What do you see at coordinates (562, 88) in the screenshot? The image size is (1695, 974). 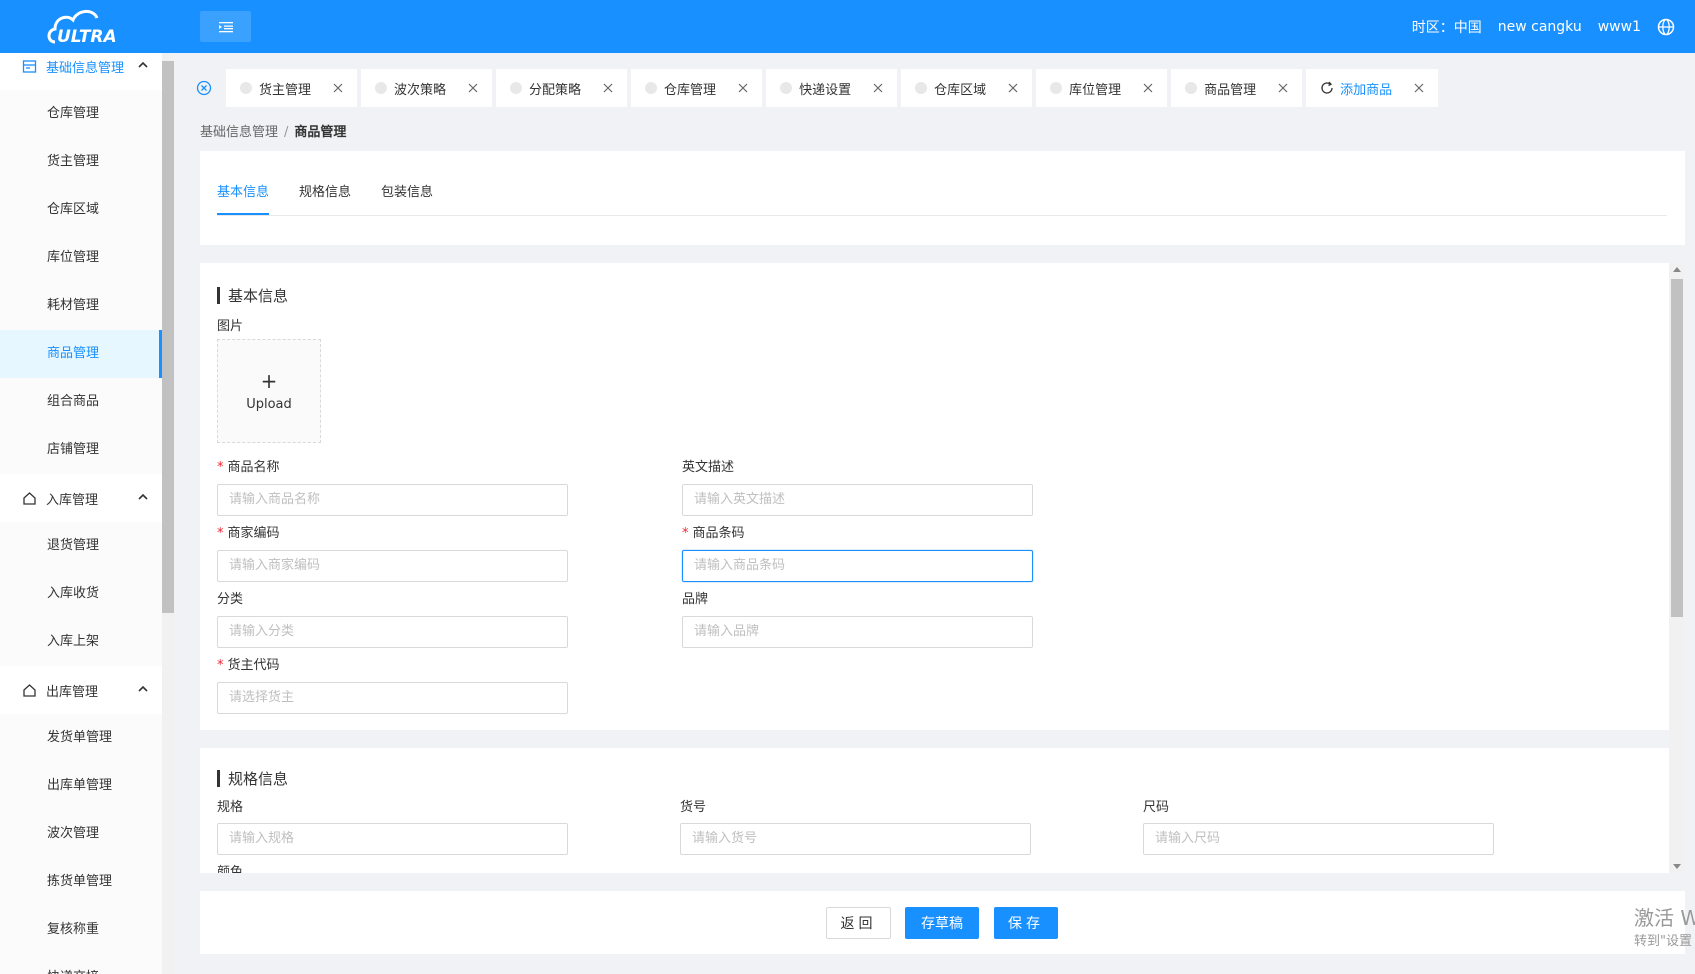 I see `tab-allocation-strategy: 分配策略` at bounding box center [562, 88].